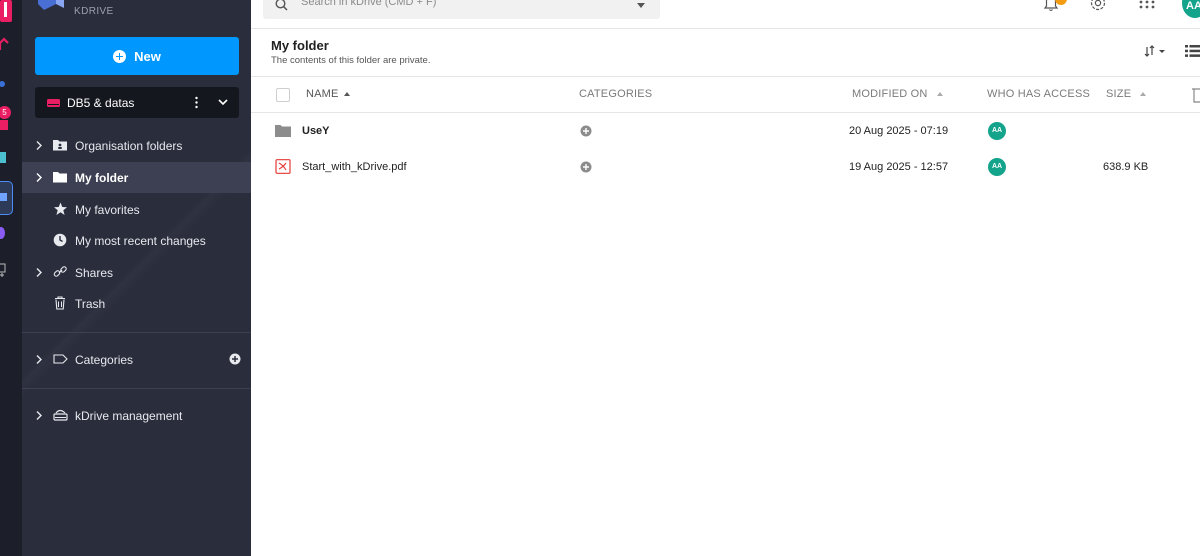  I want to click on pdf-file-icon, so click(283, 166).